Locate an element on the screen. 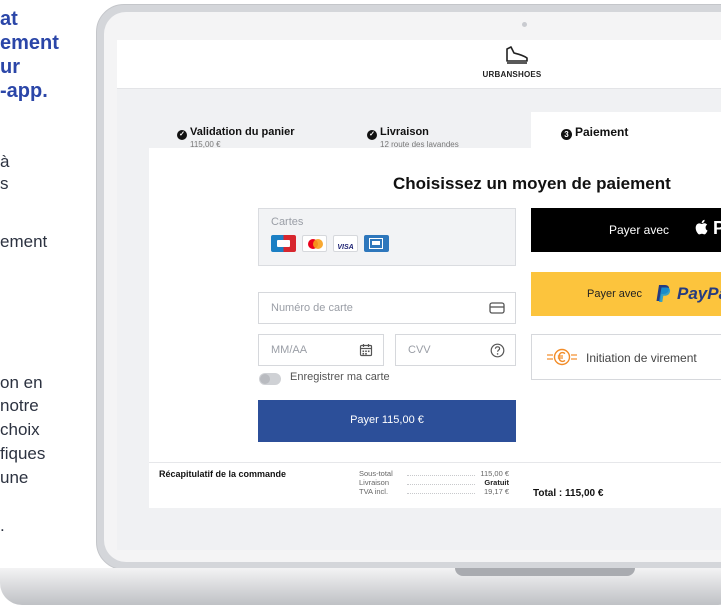 The width and height of the screenshot is (721, 605). paypal-p-icon is located at coordinates (663, 293).